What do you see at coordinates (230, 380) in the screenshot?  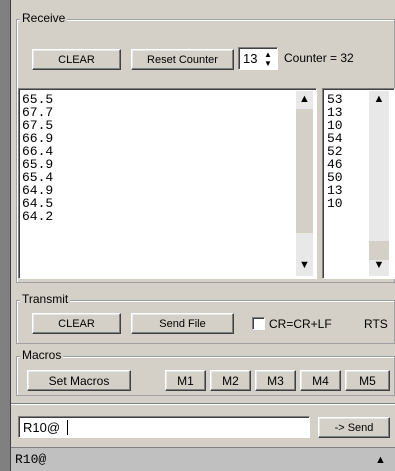 I see `macro-m2-button: M2` at bounding box center [230, 380].